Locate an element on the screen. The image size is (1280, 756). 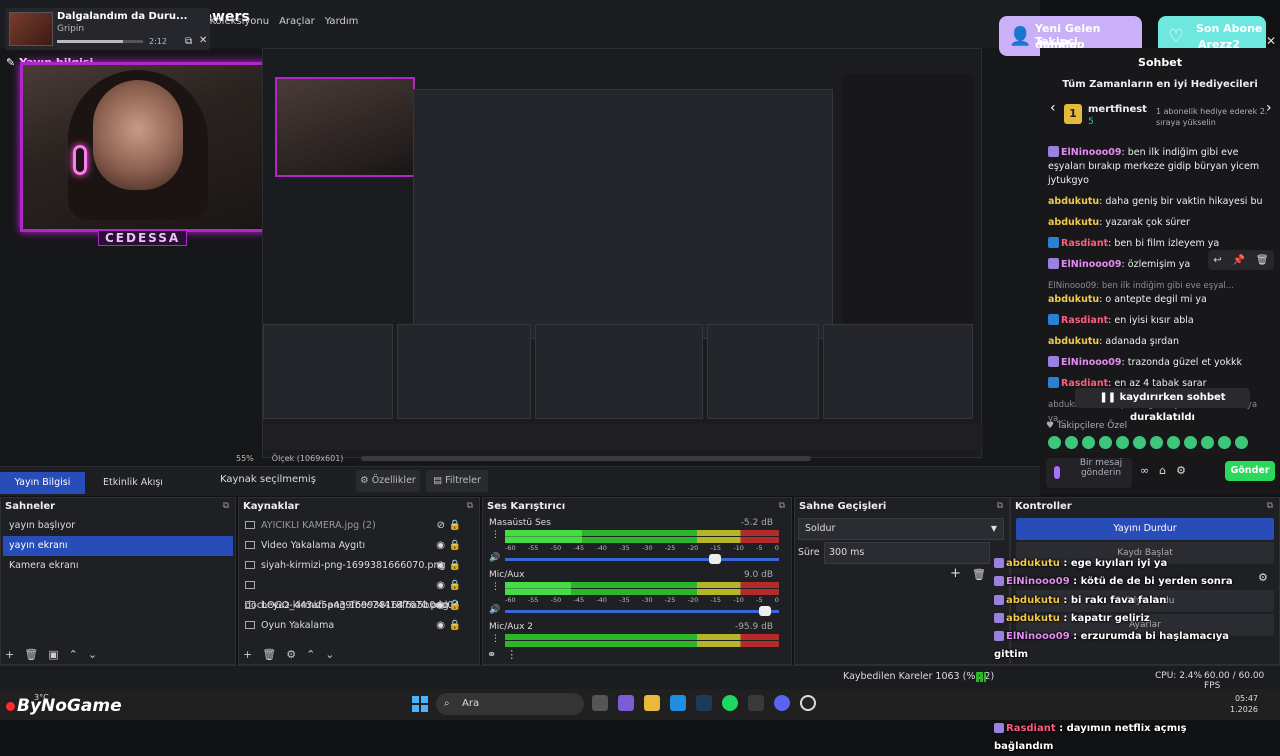
transition-select: Soldur ▼ is located at coordinates (901, 529).